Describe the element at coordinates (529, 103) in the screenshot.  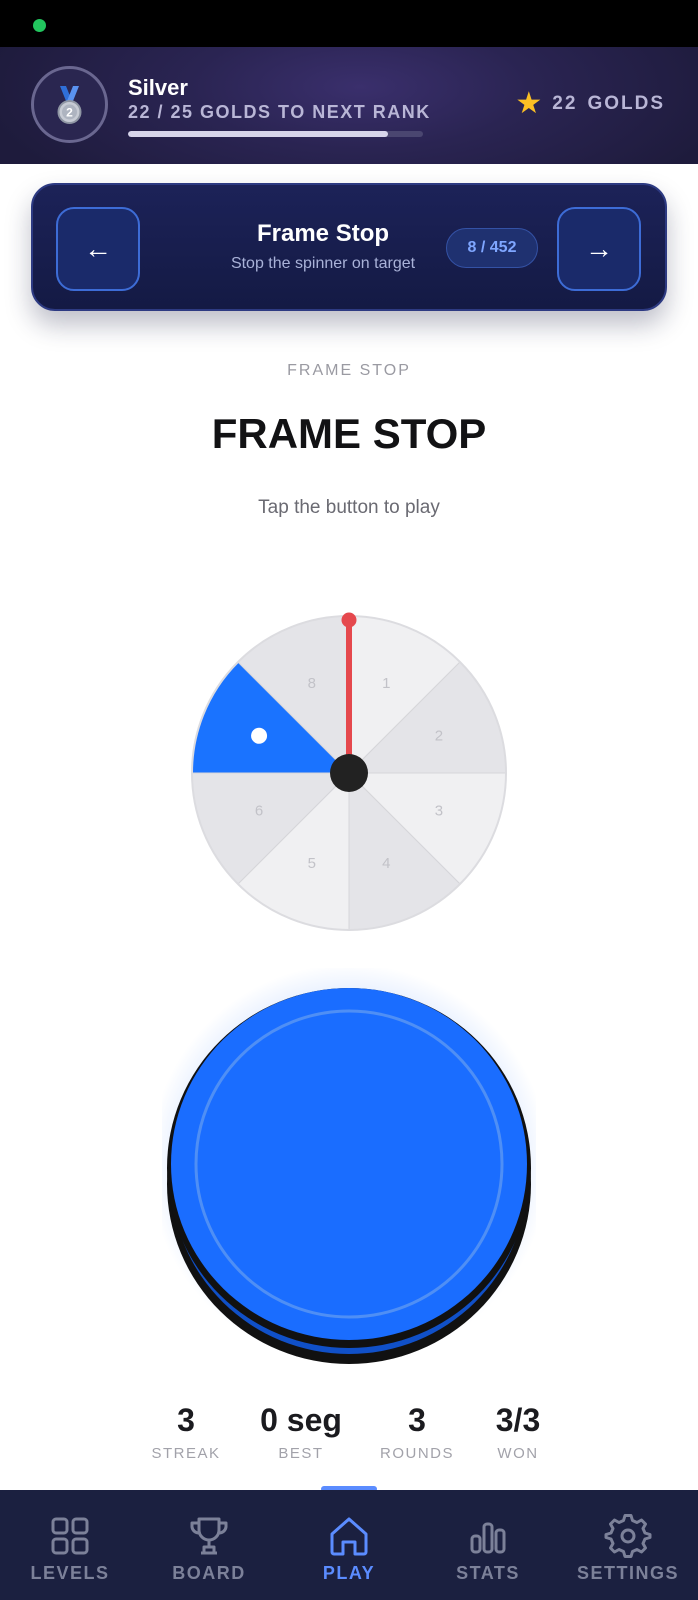
I see `star-icon: ★` at that location.